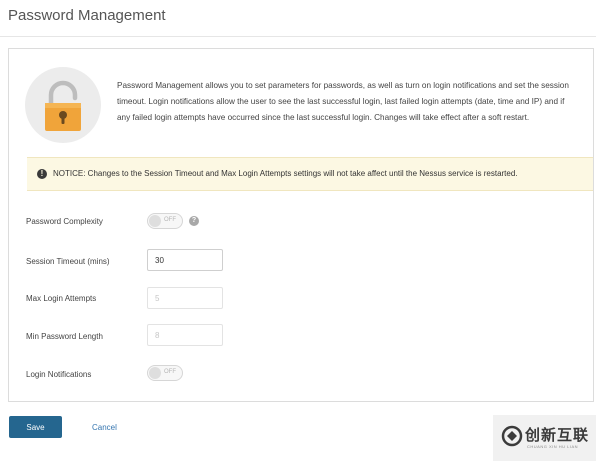 This screenshot has width=596, height=461. I want to click on max-login-attempts-label: Max Login Attempts, so click(61, 298).